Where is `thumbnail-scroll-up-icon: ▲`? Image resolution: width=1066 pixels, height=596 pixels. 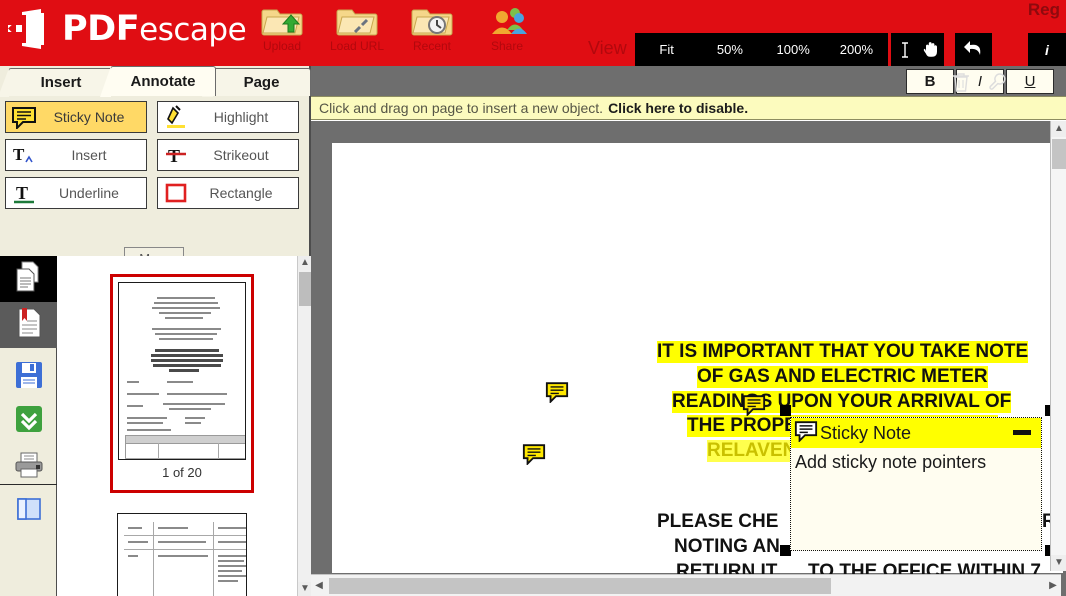
thumbnail-scroll-up-icon: ▲ is located at coordinates (304, 263).